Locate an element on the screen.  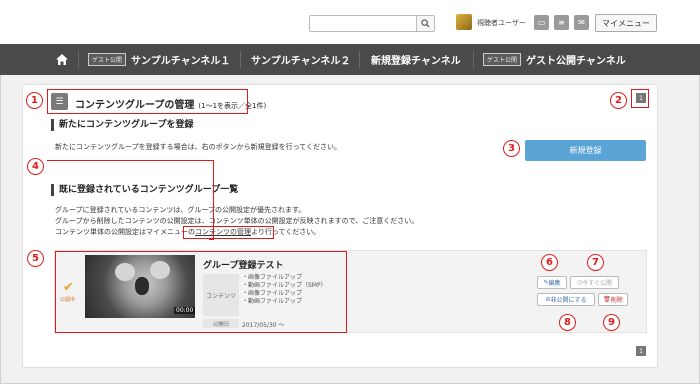
logo is located at coordinates (93, 18).